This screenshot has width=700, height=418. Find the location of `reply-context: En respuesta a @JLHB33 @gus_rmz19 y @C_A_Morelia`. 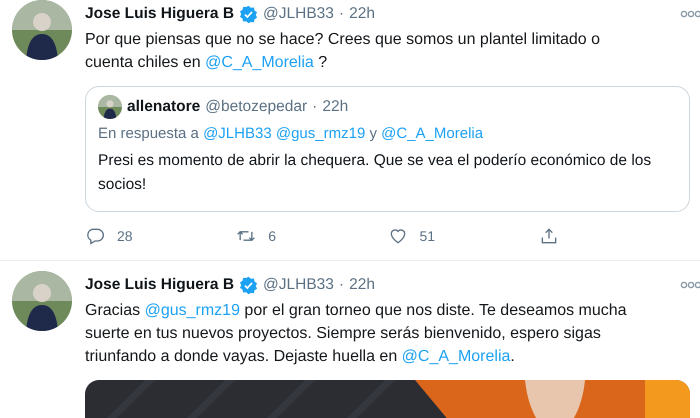

reply-context: En respuesta a @JLHB33 @gus_rmz19 y @C_A_Morelia is located at coordinates (291, 134).